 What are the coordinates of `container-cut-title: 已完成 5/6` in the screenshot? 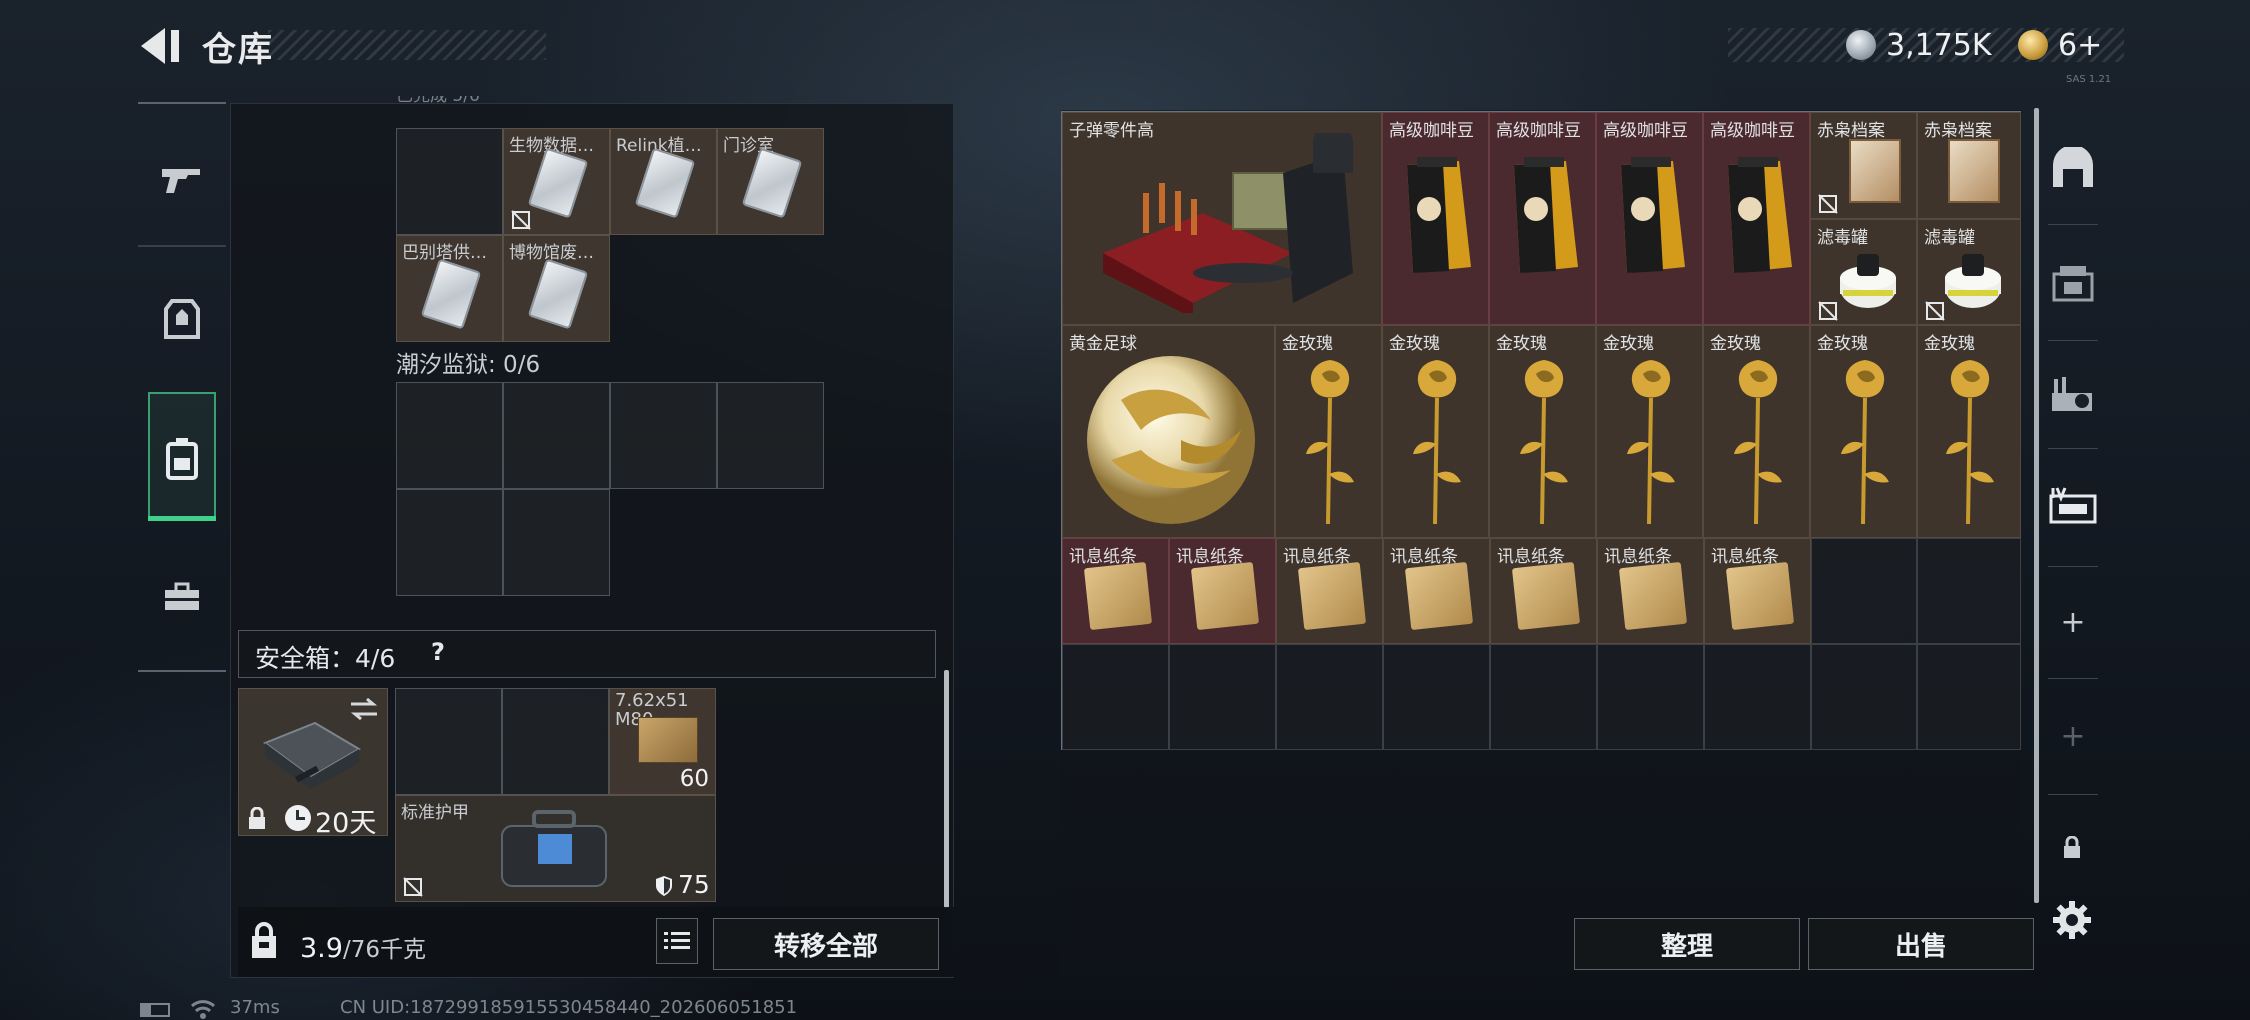 It's located at (438, 101).